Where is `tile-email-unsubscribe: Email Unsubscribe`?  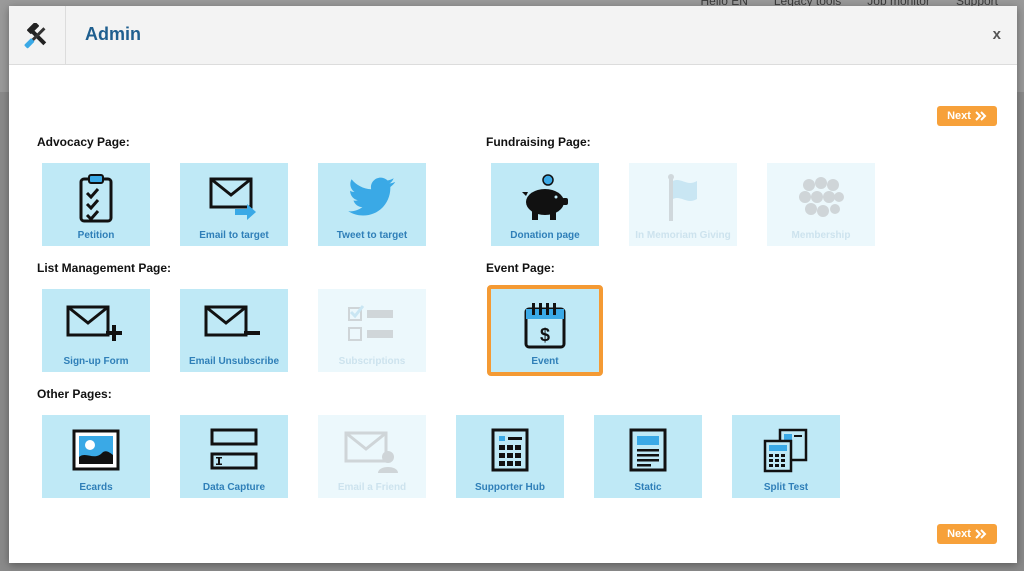
tile-email-unsubscribe: Email Unsubscribe is located at coordinates (234, 330).